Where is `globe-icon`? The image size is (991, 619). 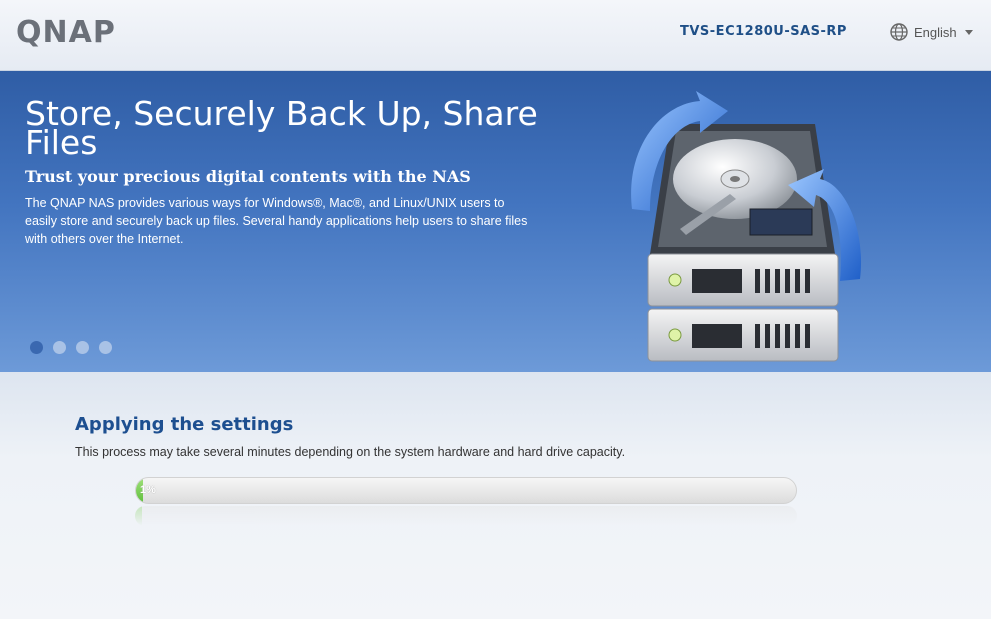
globe-icon is located at coordinates (899, 32).